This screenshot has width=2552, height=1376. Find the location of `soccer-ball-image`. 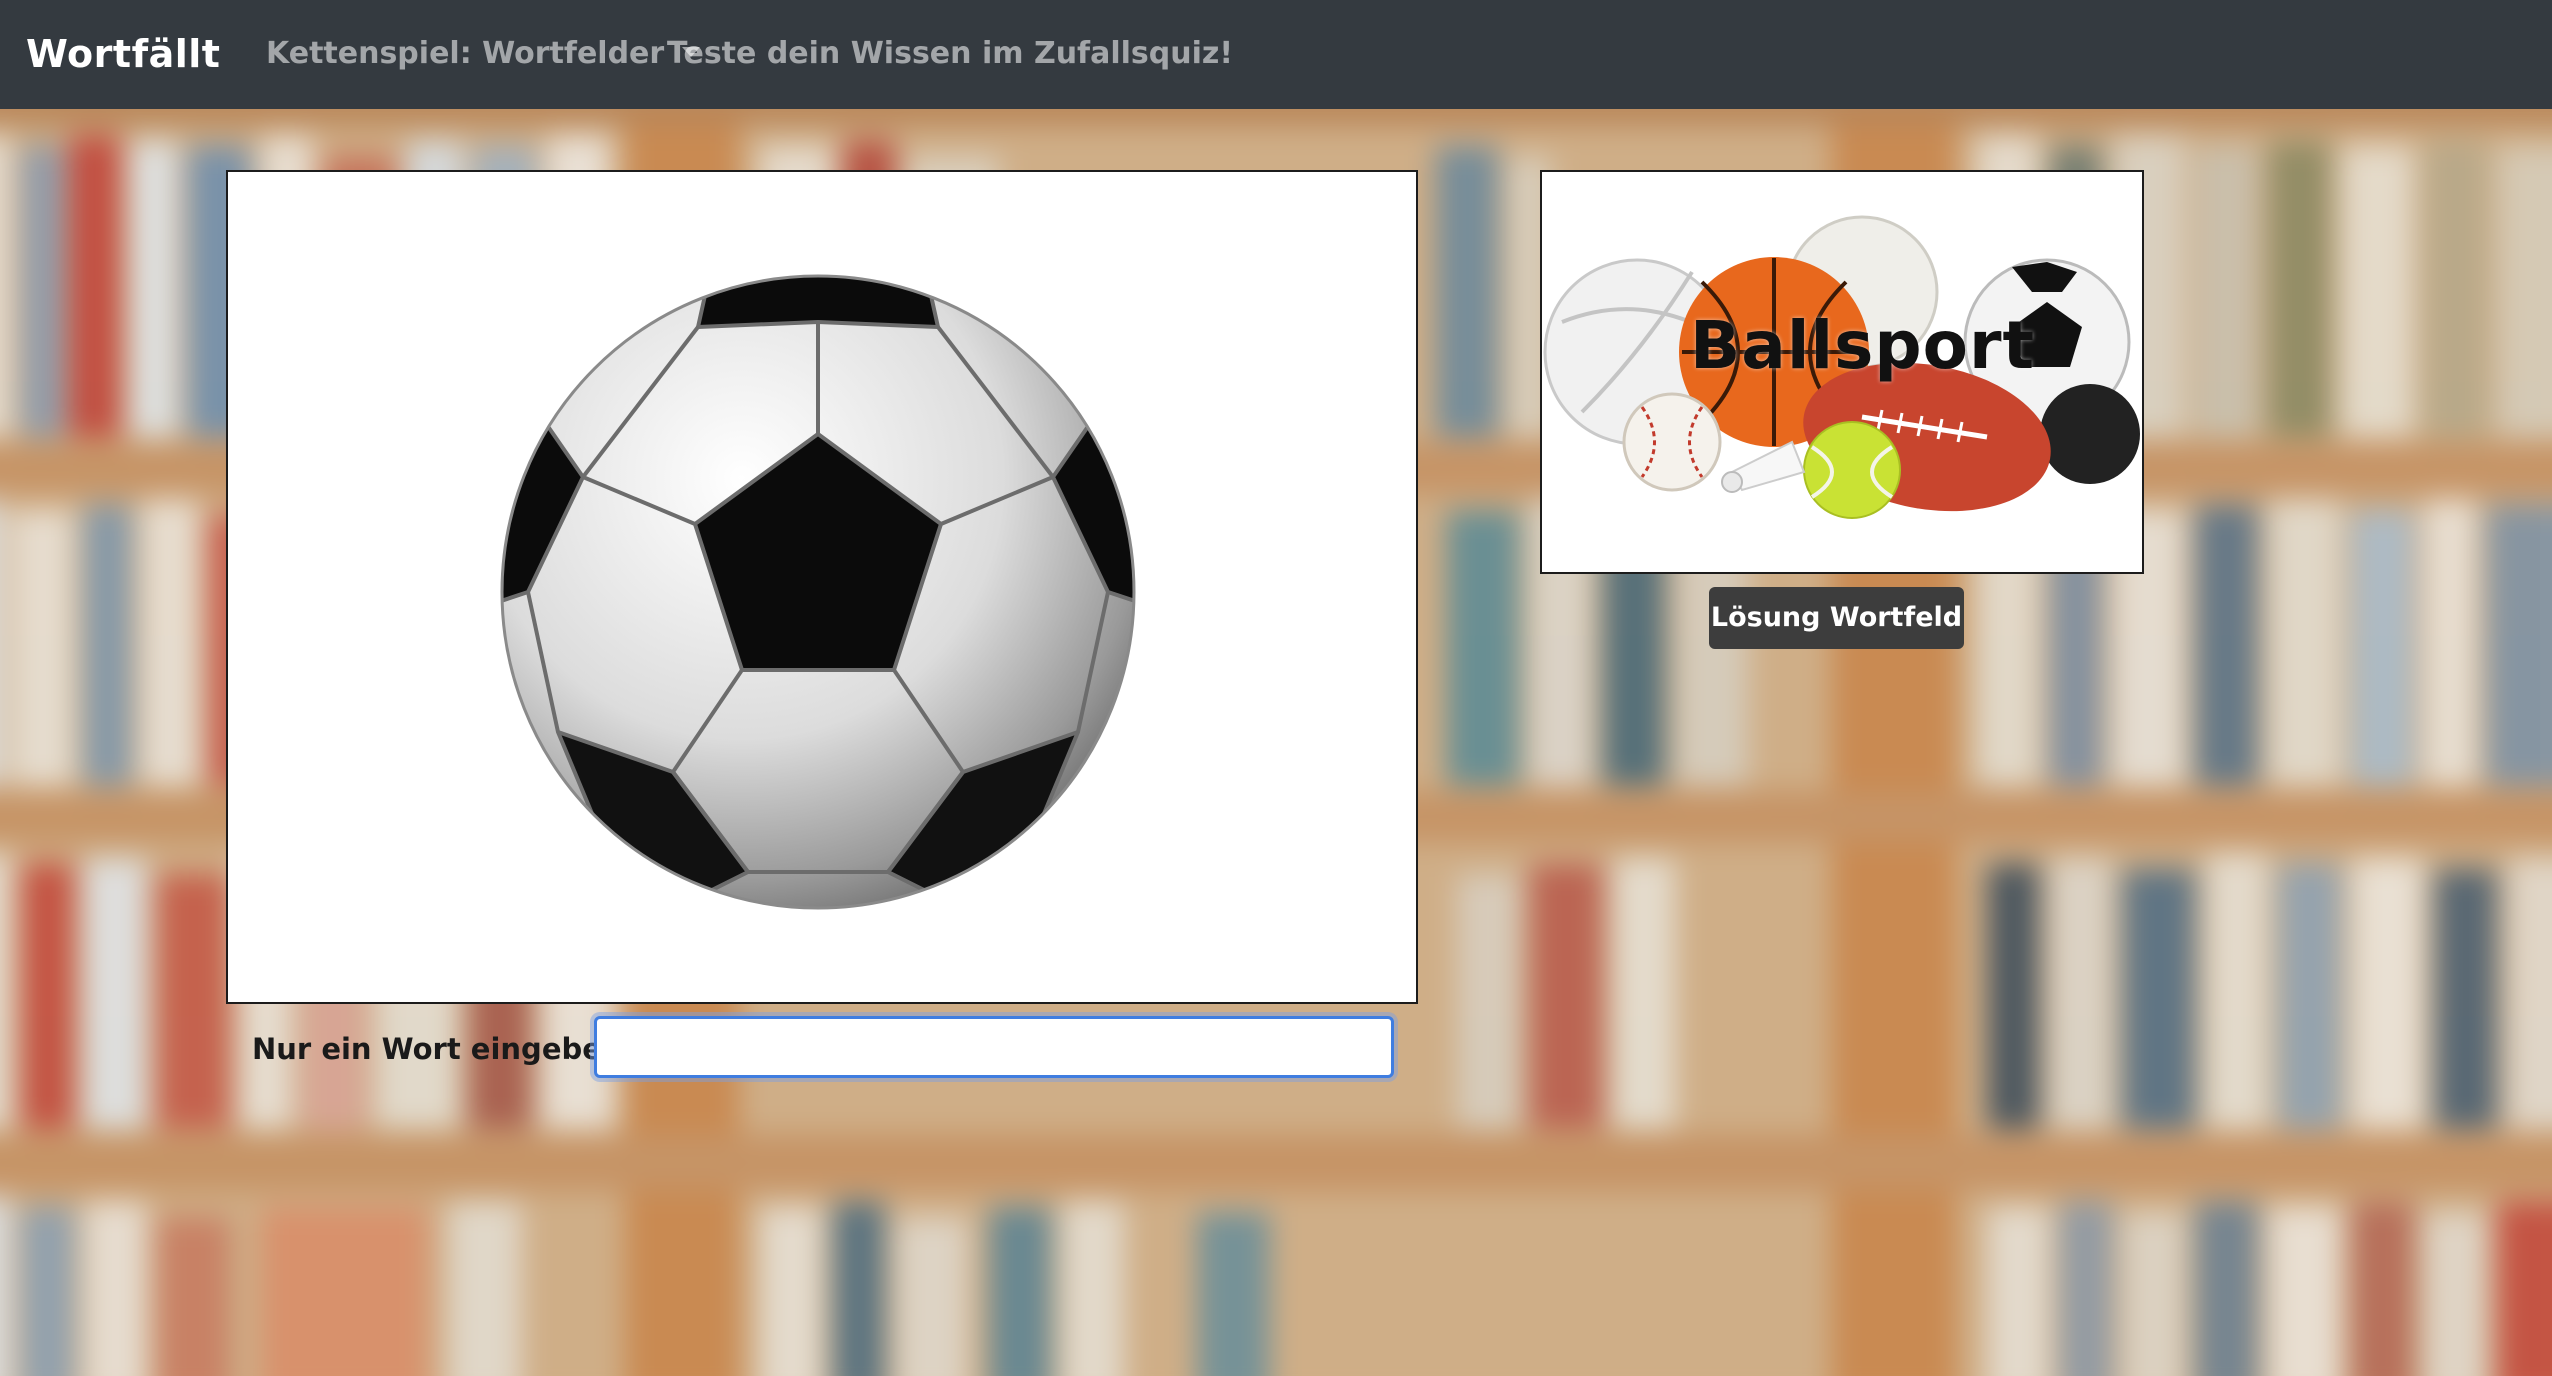

soccer-ball-image is located at coordinates (818, 592).